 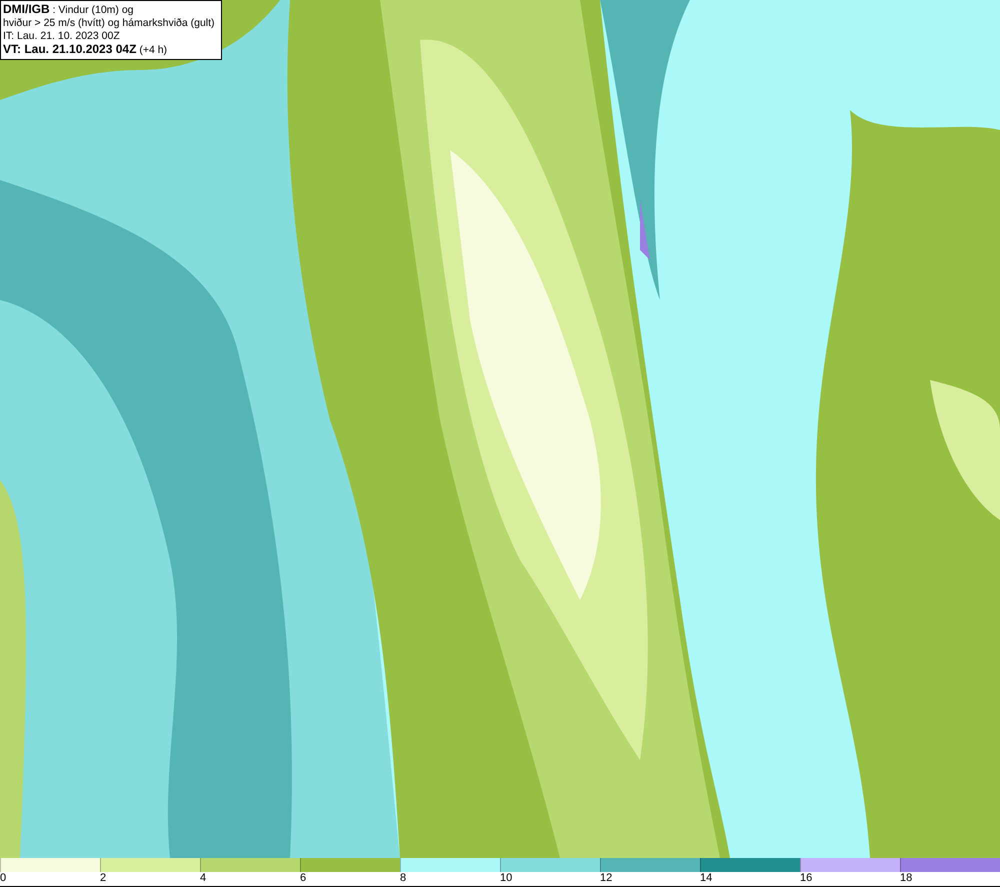 What do you see at coordinates (85, 50) in the screenshot?
I see `title-line: VT: Lau. 21.10.2023 04Z (+4 h)` at bounding box center [85, 50].